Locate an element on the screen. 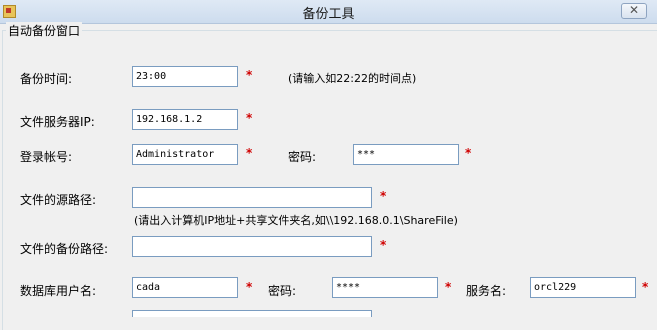  backup-path-input is located at coordinates (252, 246).